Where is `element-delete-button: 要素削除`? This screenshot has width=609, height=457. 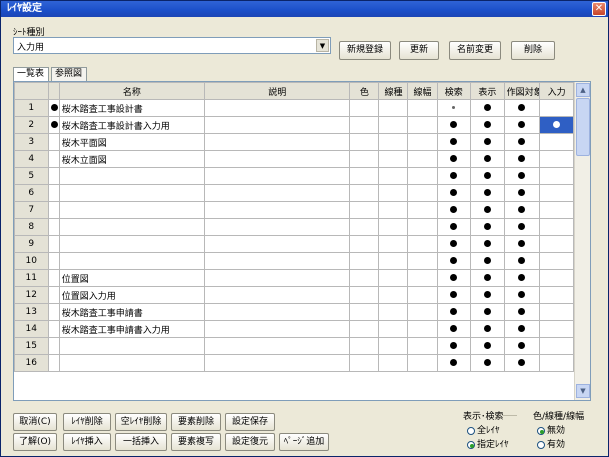
element-delete-button: 要素削除 is located at coordinates (196, 422).